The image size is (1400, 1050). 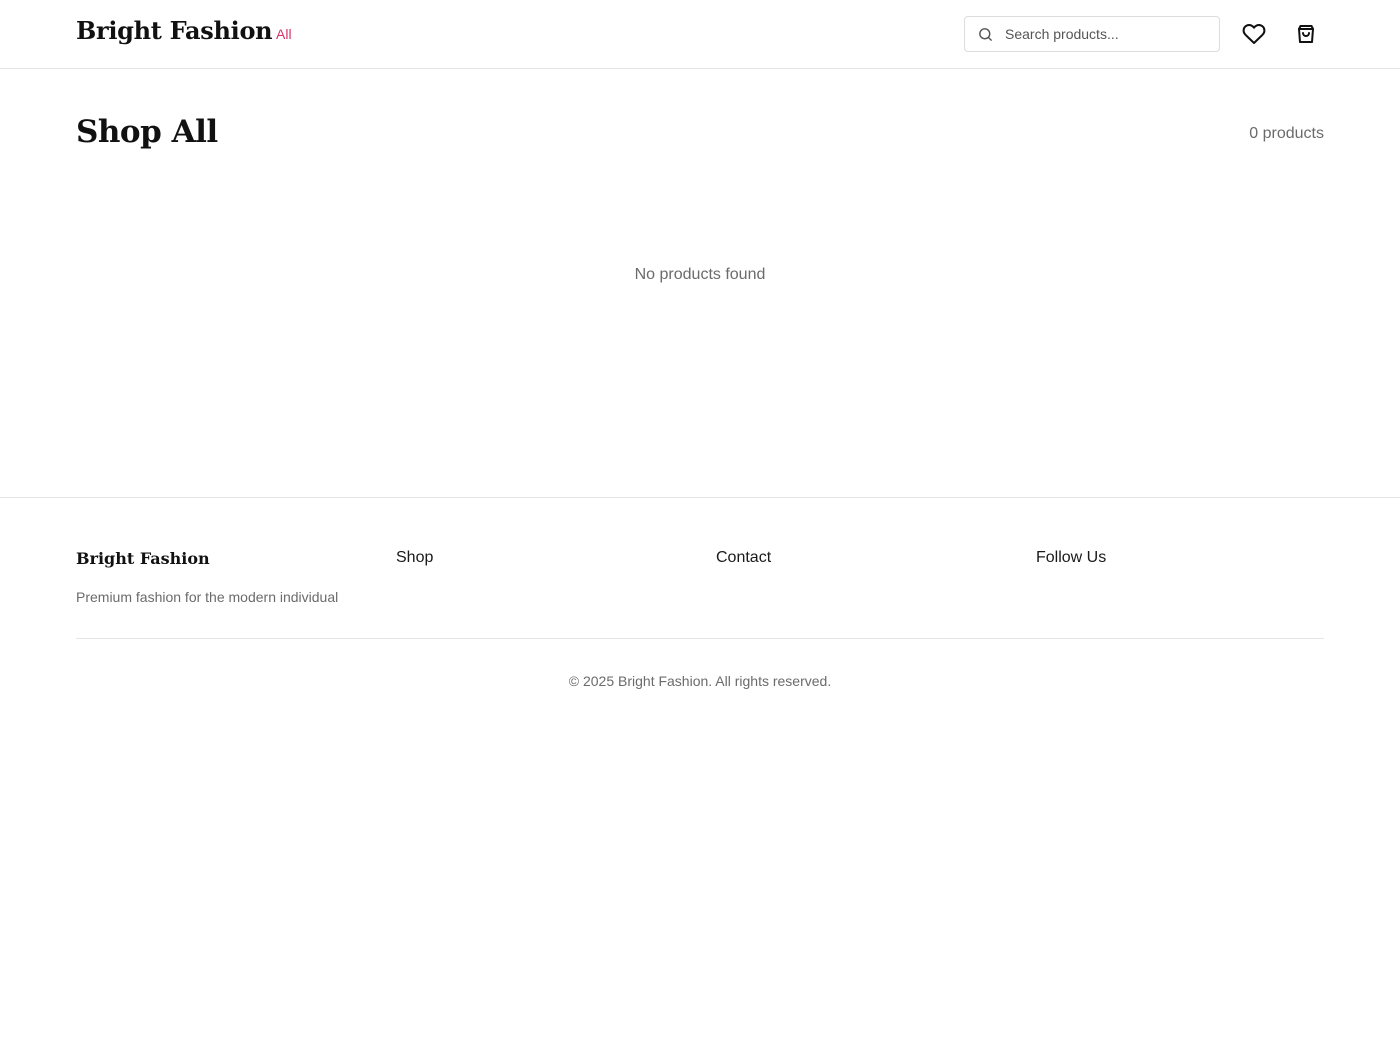 I want to click on footer-divider, so click(x=700, y=638).